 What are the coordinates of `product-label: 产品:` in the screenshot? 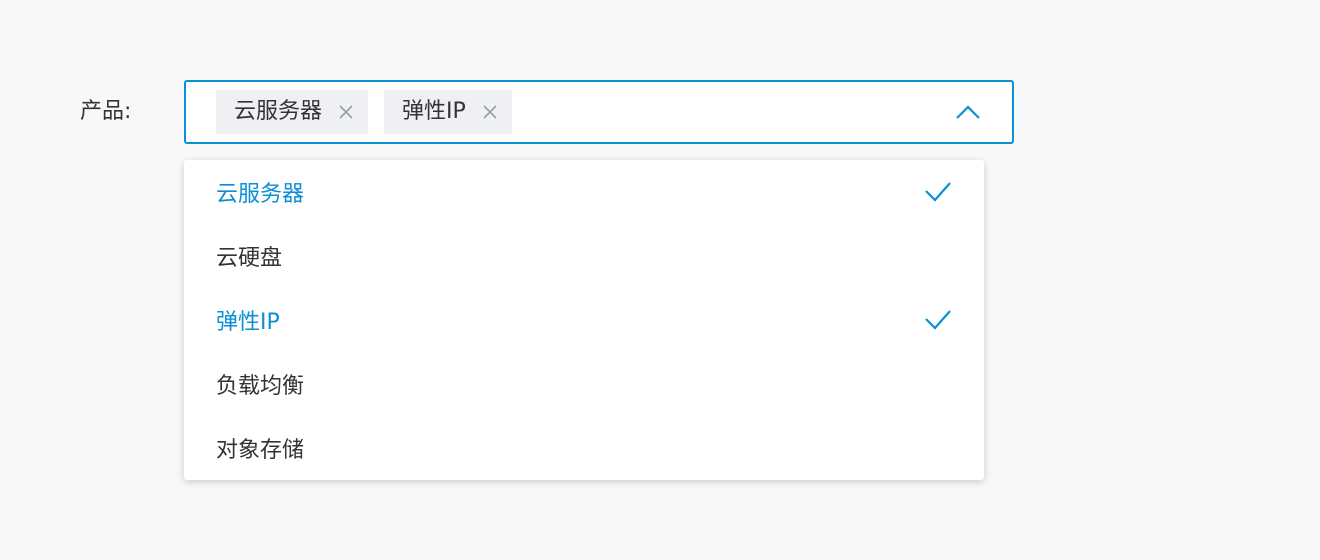 It's located at (106, 111).